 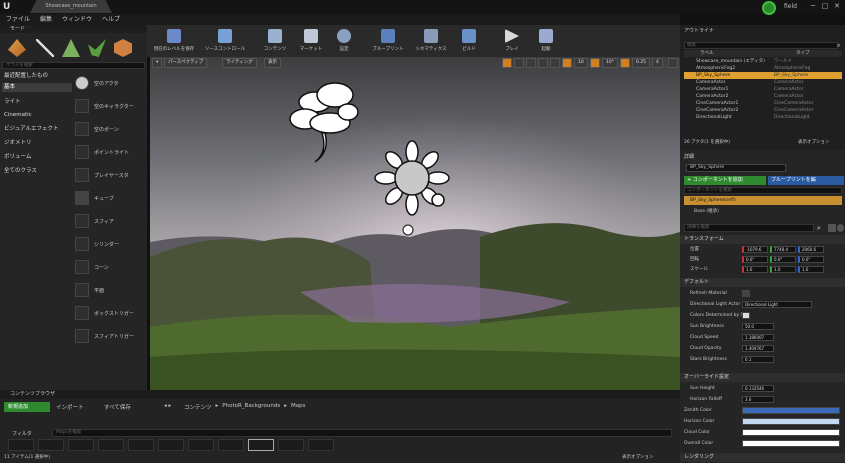 What do you see at coordinates (110, 83) in the screenshot?
I see `asset-empty-actor: 空のアクタ` at bounding box center [110, 83].